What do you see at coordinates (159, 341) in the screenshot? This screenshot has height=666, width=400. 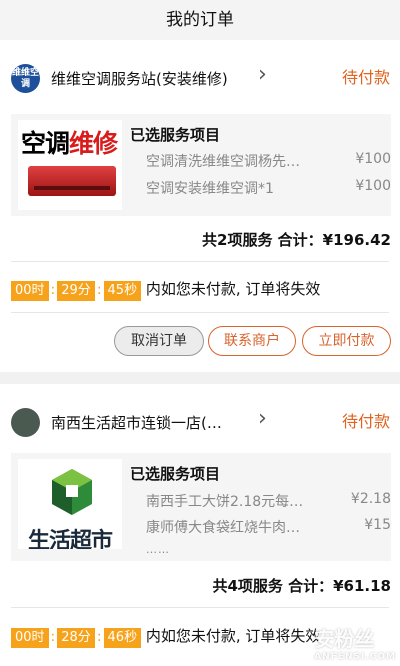 I see `cancel-order-button: 取消订单` at bounding box center [159, 341].